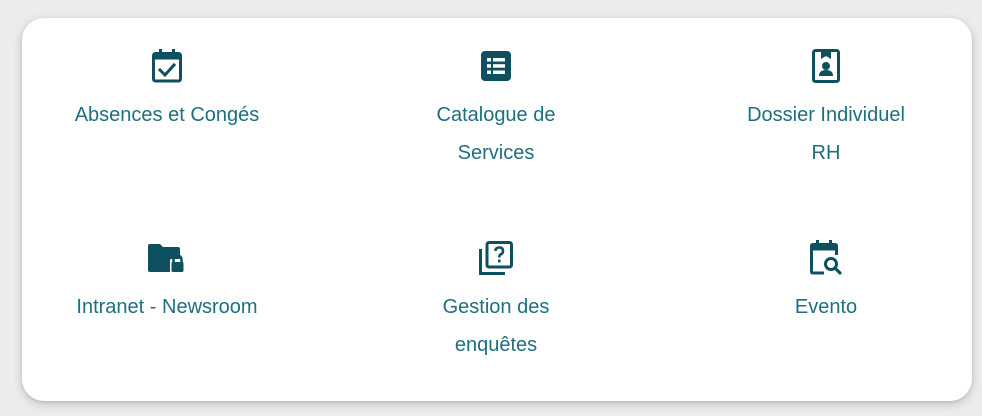 This screenshot has width=982, height=416. What do you see at coordinates (496, 258) in the screenshot?
I see `question-stack-icon` at bounding box center [496, 258].